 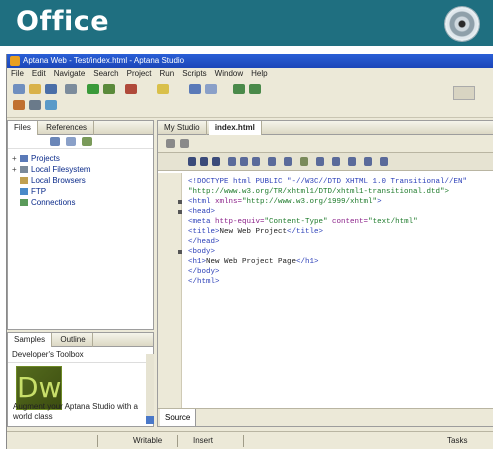 I want to click on tab-source: Source, so click(x=178, y=417).